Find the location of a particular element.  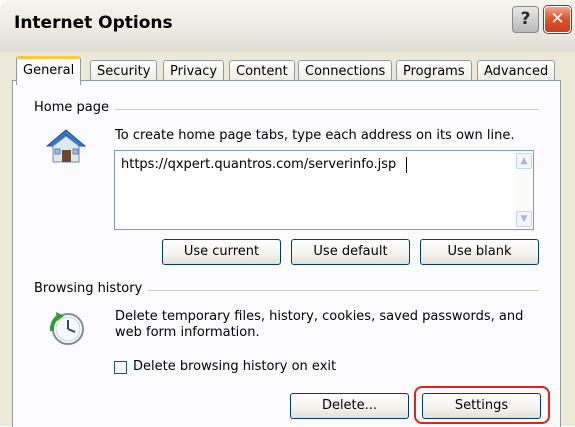

scroll-down-arrow-icon: ▼ is located at coordinates (524, 219).